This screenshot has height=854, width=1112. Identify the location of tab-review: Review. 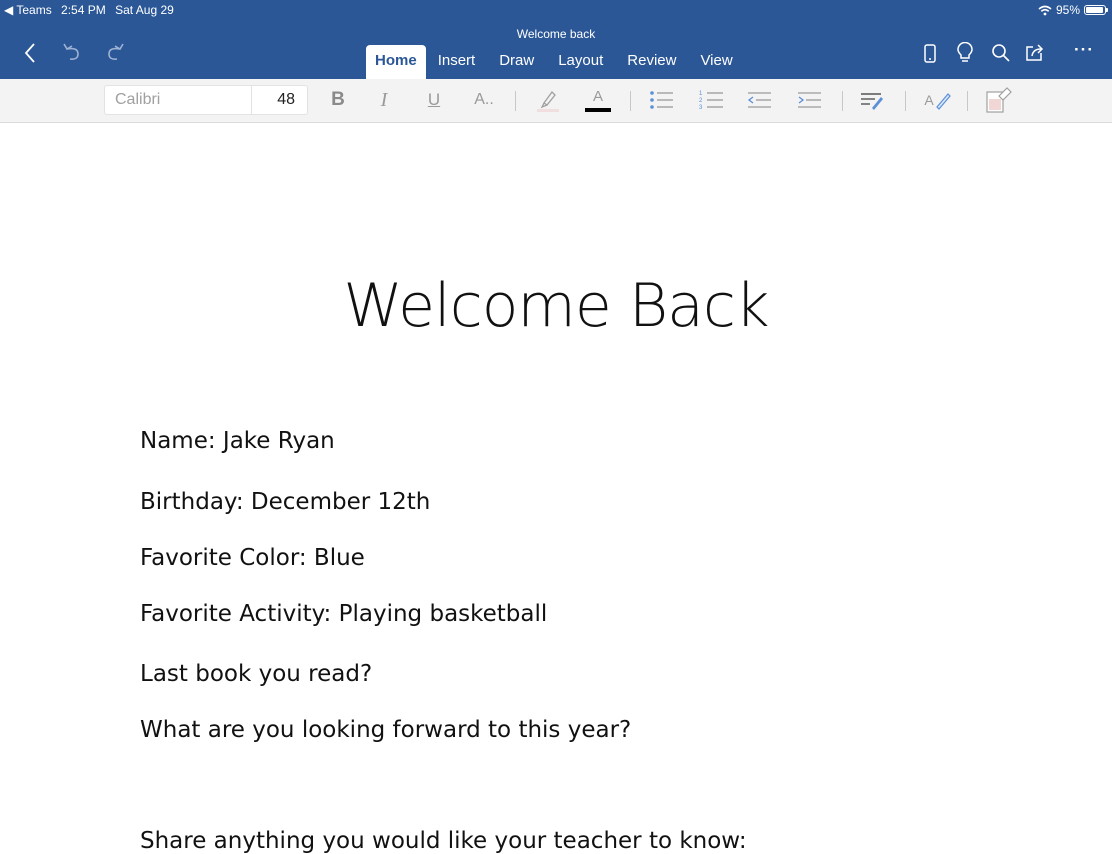
(651, 62).